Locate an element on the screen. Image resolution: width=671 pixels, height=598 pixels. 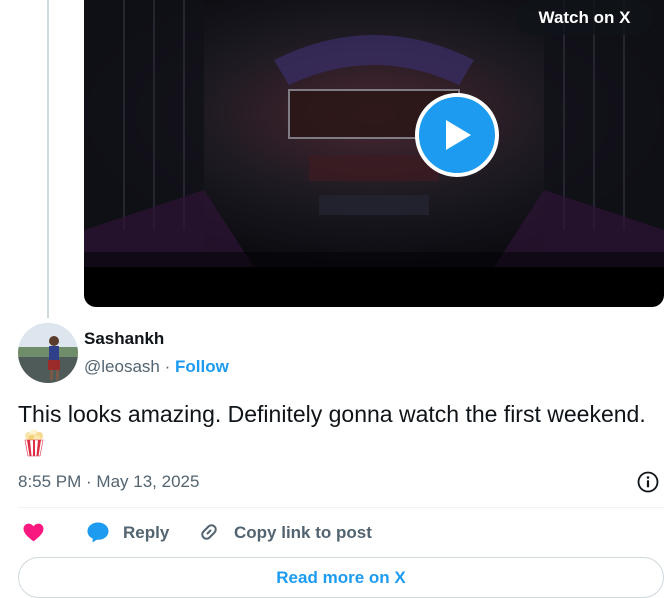
copy-link-label: Copy link to post is located at coordinates (303, 533).